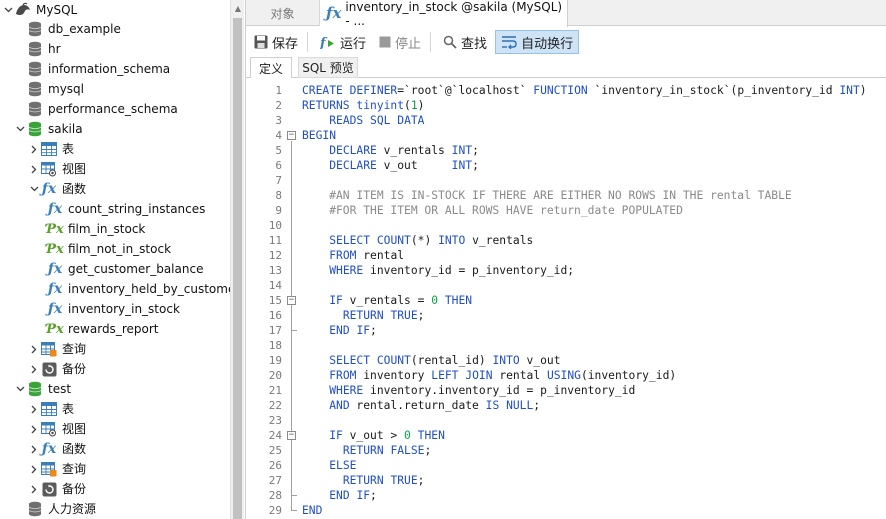 The width and height of the screenshot is (886, 519). Describe the element at coordinates (275, 225) in the screenshot. I see `line-number: 10` at that location.